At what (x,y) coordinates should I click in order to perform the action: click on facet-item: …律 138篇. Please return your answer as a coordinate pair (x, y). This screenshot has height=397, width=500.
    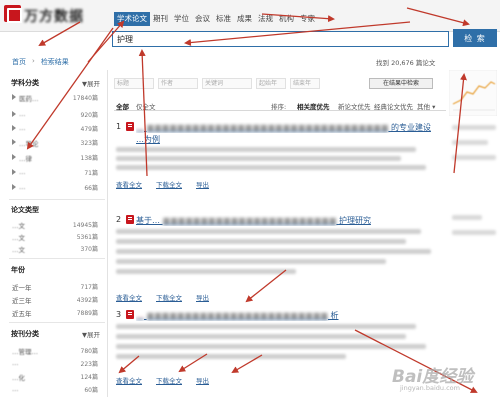
    Looking at the image, I should click on (56, 157).